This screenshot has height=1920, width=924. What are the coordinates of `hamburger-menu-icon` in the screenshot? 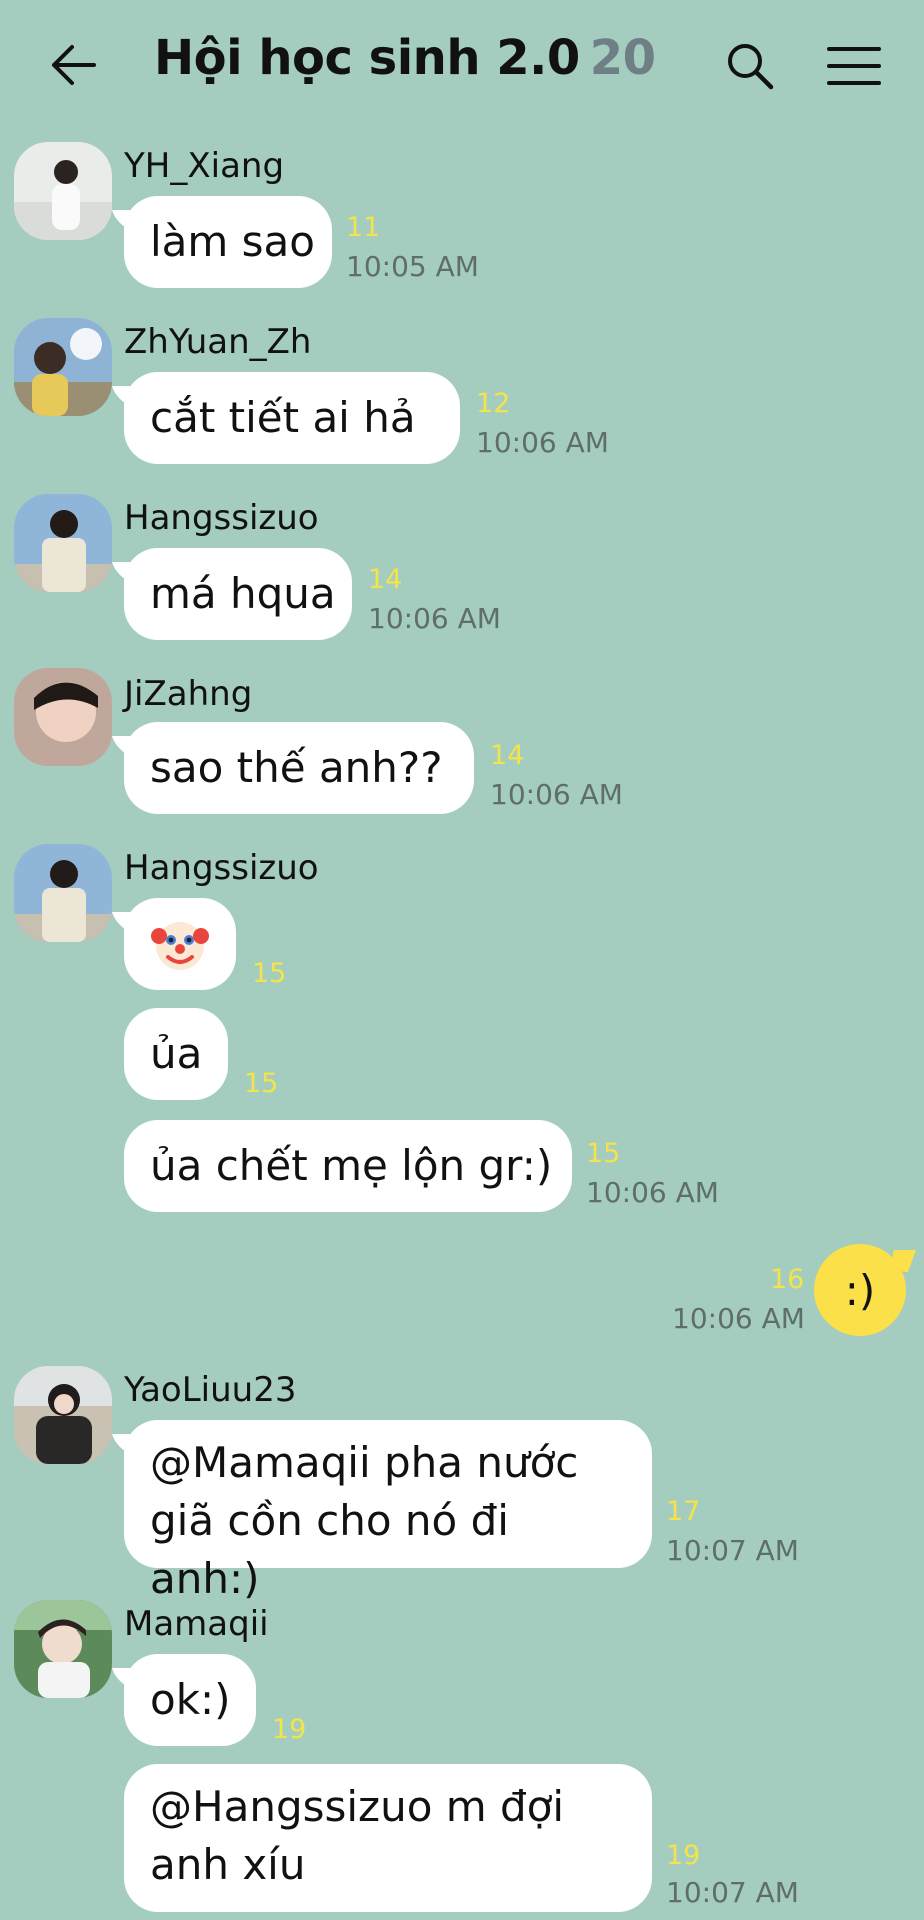 It's located at (854, 66).